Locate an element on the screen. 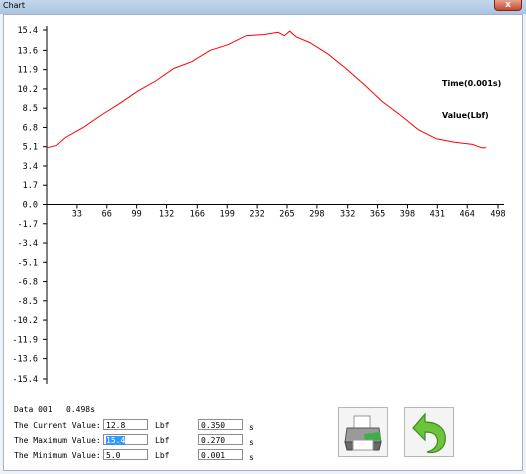  x-tick-label: 99 is located at coordinates (137, 215).